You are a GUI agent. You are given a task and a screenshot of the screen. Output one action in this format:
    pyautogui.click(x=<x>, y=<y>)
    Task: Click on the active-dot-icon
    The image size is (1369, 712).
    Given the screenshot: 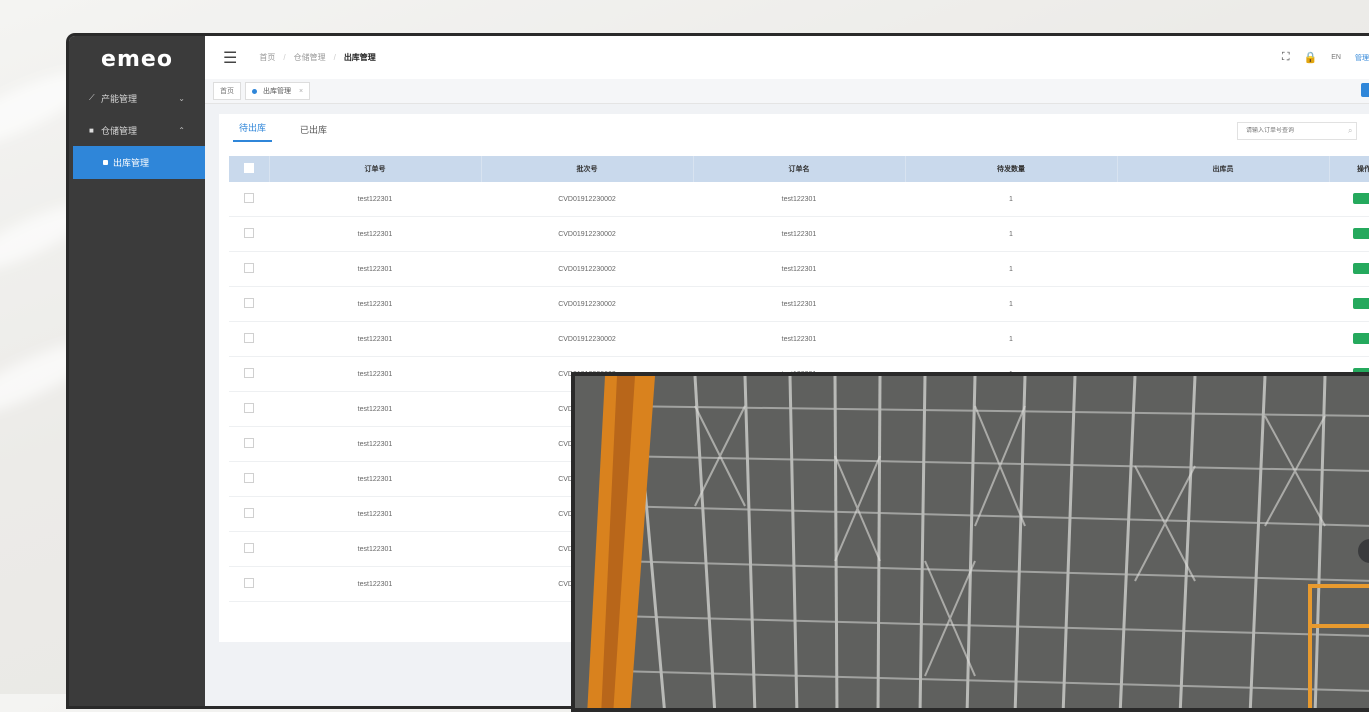 What is the action you would take?
    pyautogui.click(x=254, y=91)
    